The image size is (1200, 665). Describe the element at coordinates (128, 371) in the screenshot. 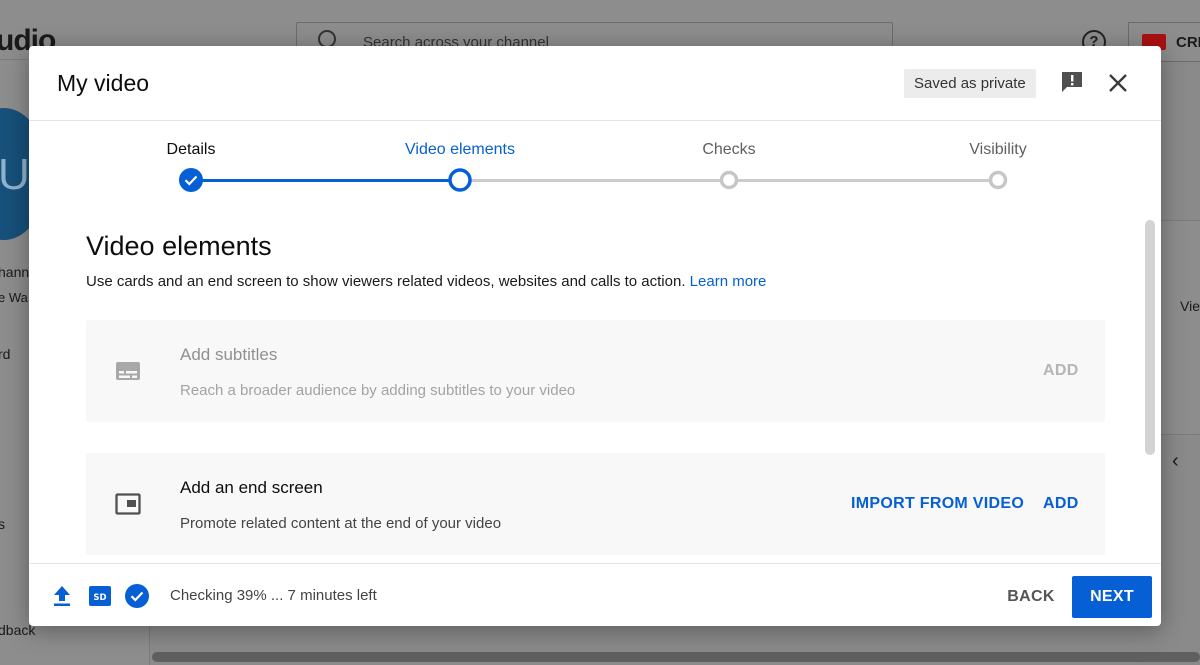

I see `subtitles-icon` at that location.